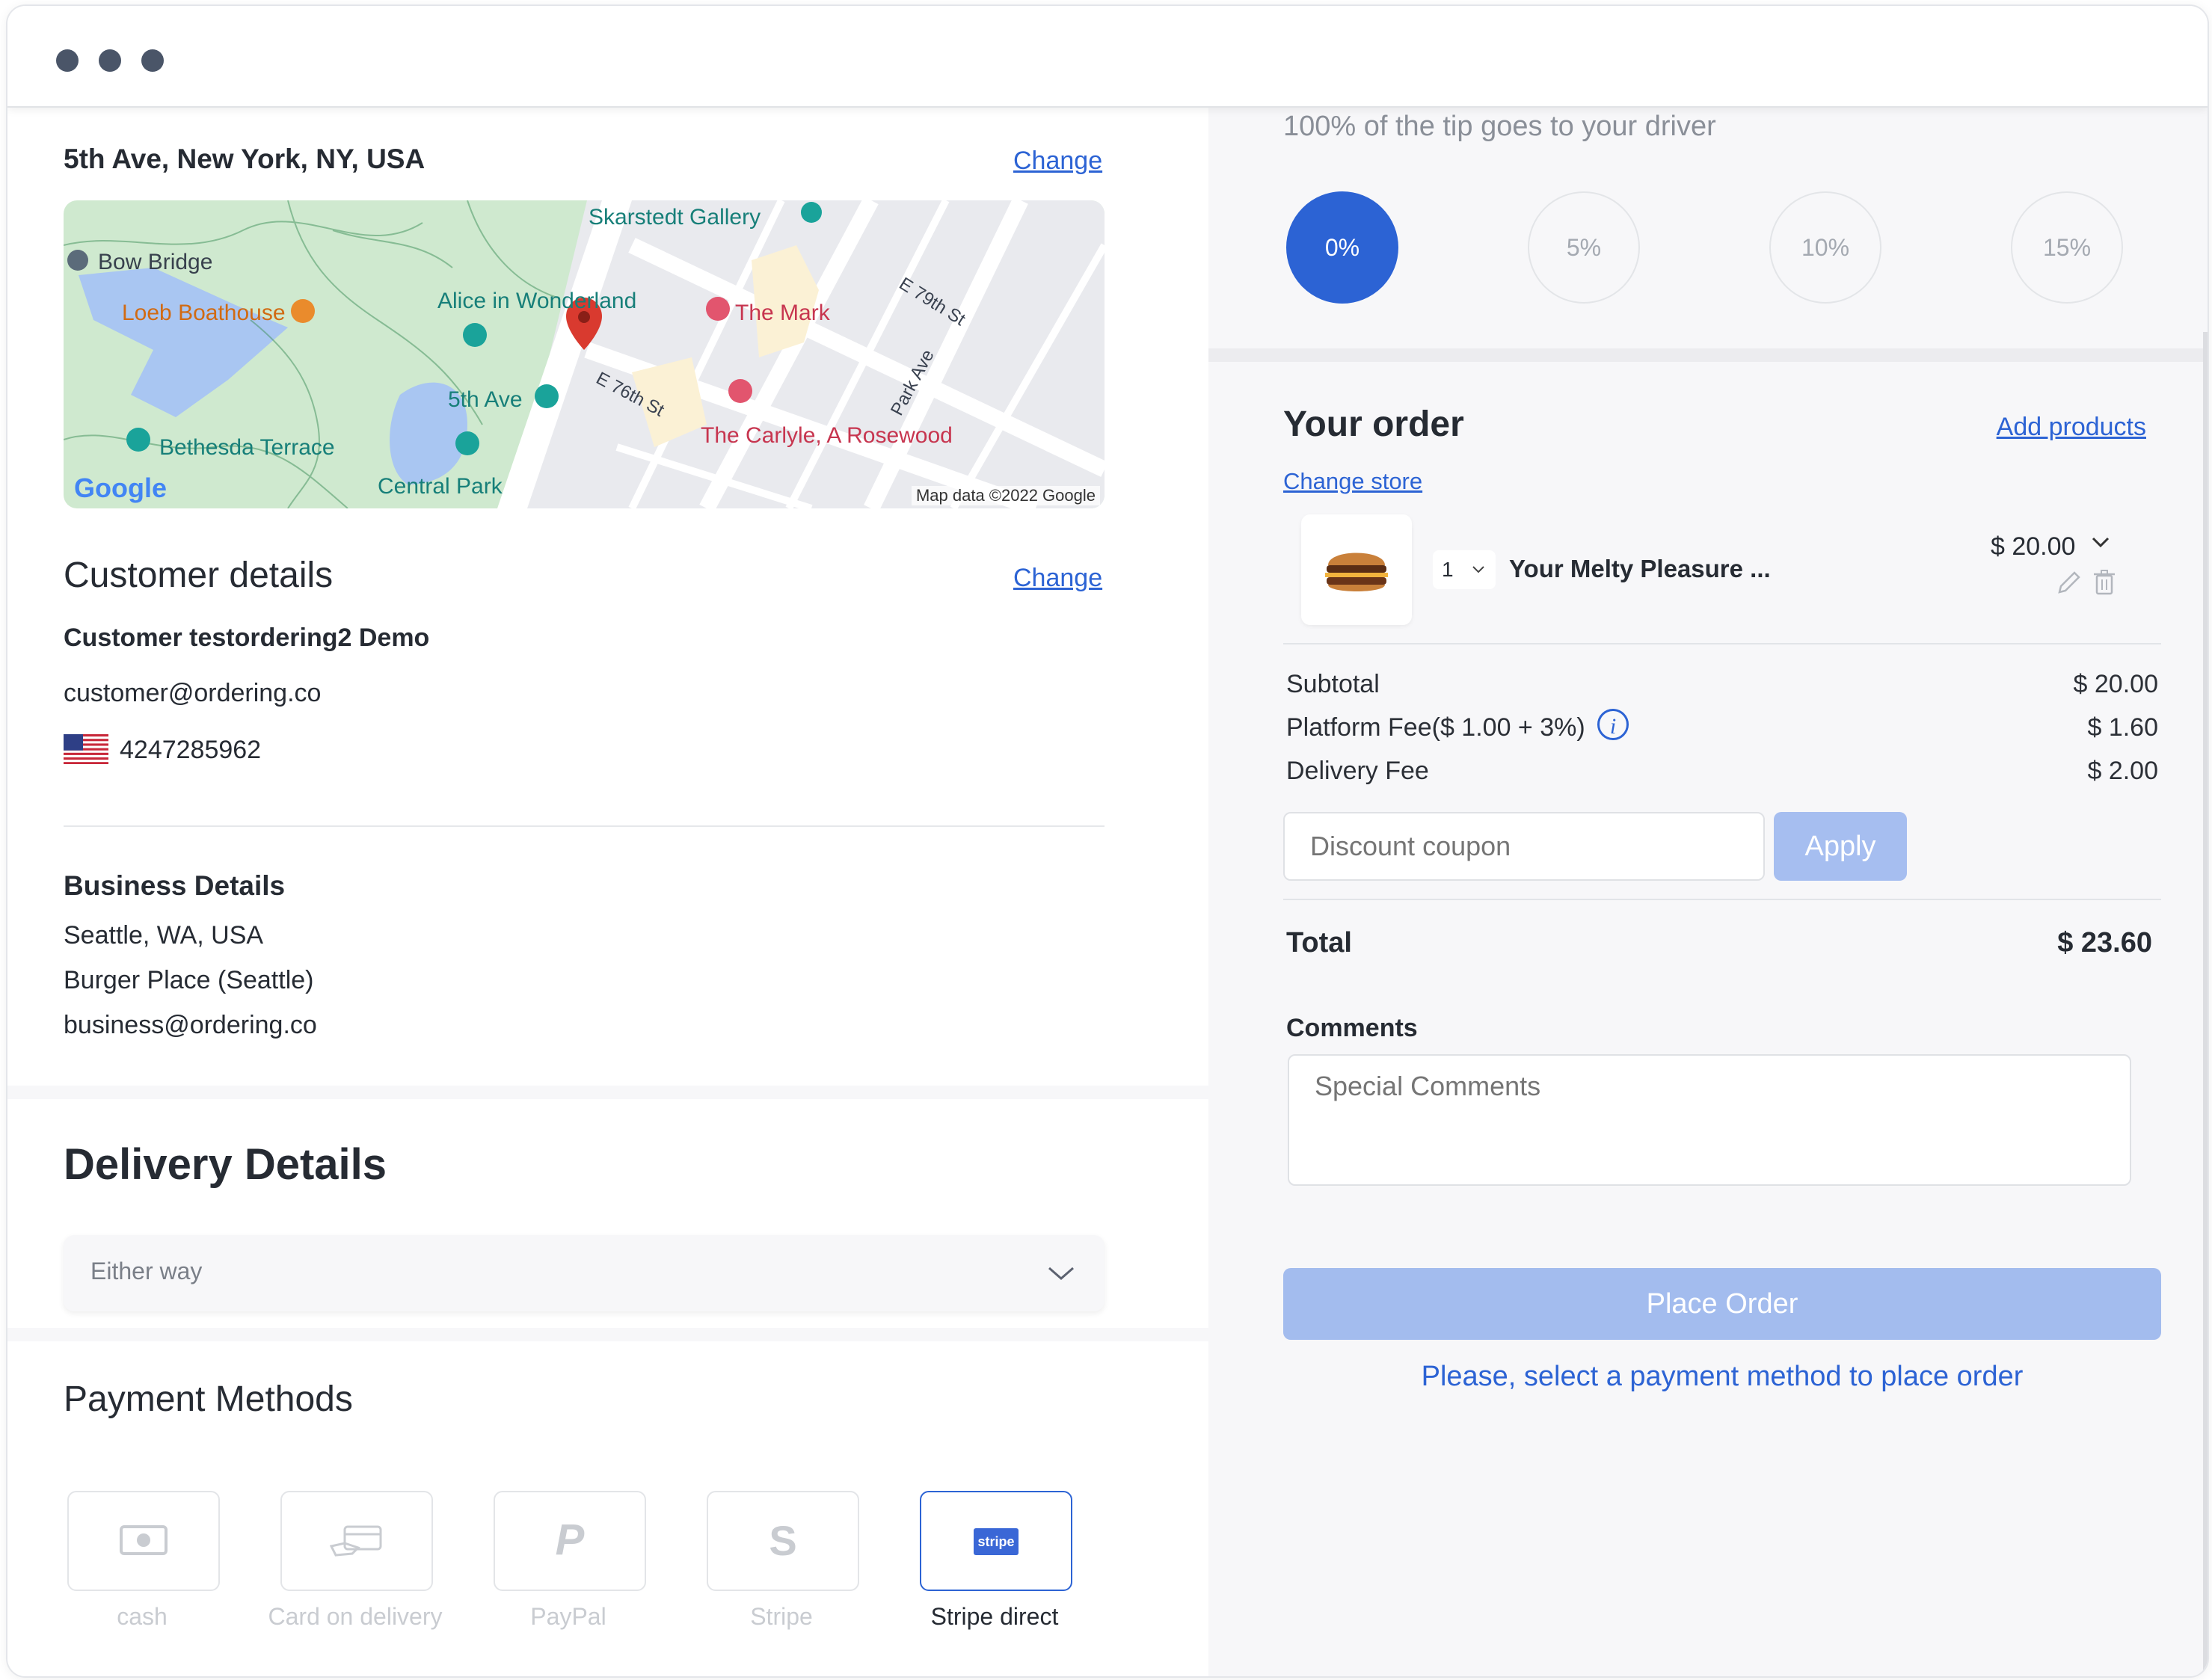  What do you see at coordinates (1825, 247) in the screenshot?
I see `tip-option-10: 10%` at bounding box center [1825, 247].